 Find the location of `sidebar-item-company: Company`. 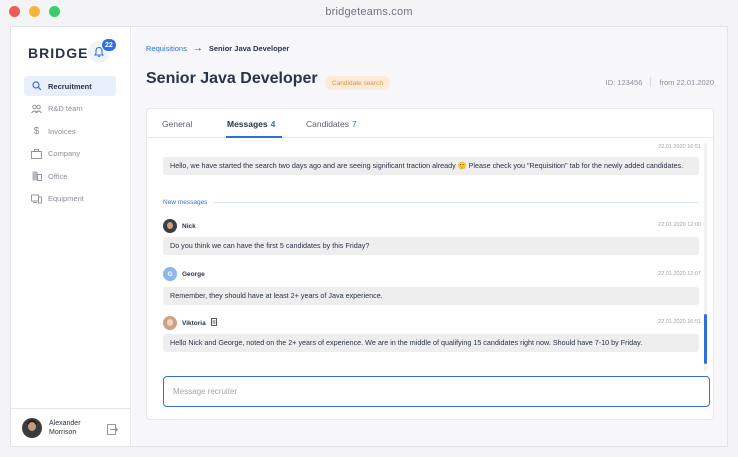

sidebar-item-company: Company is located at coordinates (70, 154).